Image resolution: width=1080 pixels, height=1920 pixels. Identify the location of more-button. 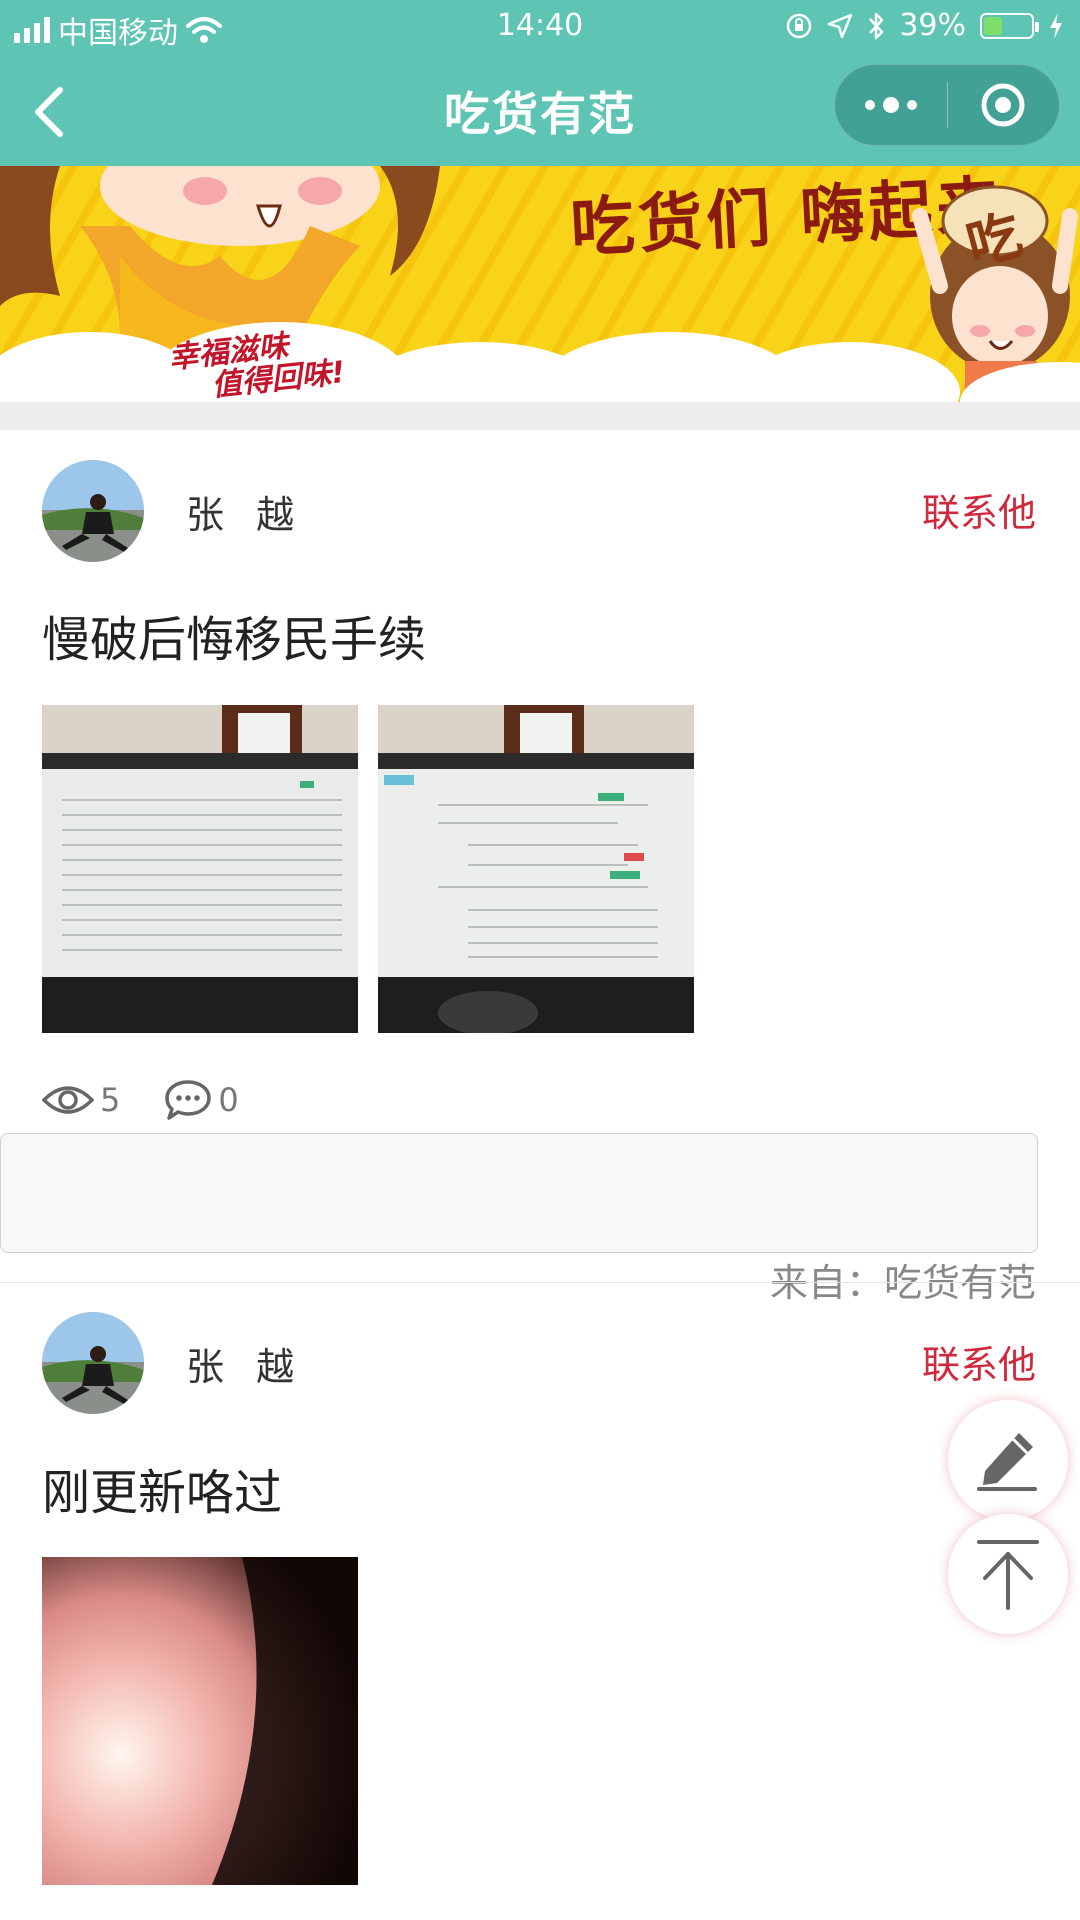
(891, 105).